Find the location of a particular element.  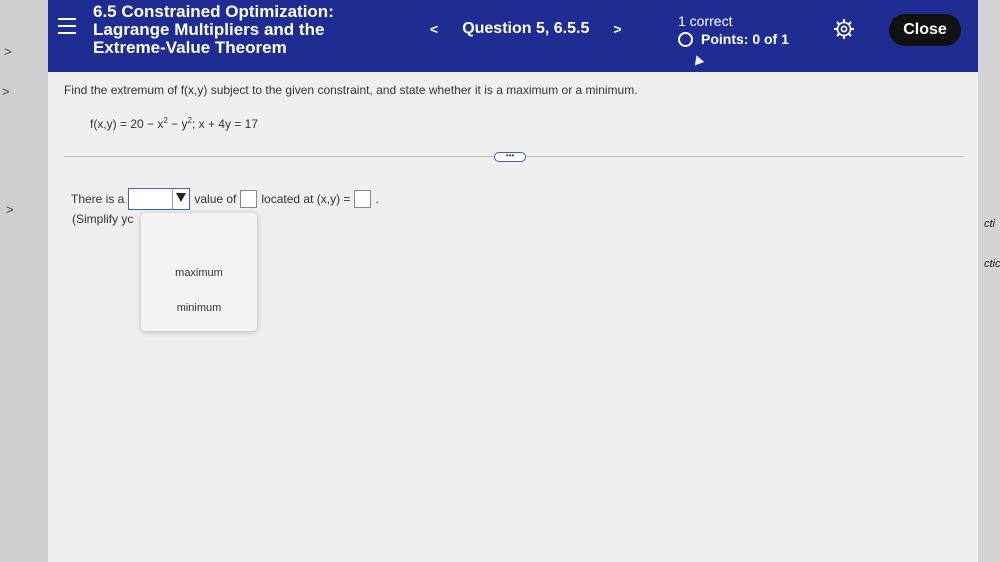

formula-constraint: ; x + 4y = 17 is located at coordinates (224, 124).